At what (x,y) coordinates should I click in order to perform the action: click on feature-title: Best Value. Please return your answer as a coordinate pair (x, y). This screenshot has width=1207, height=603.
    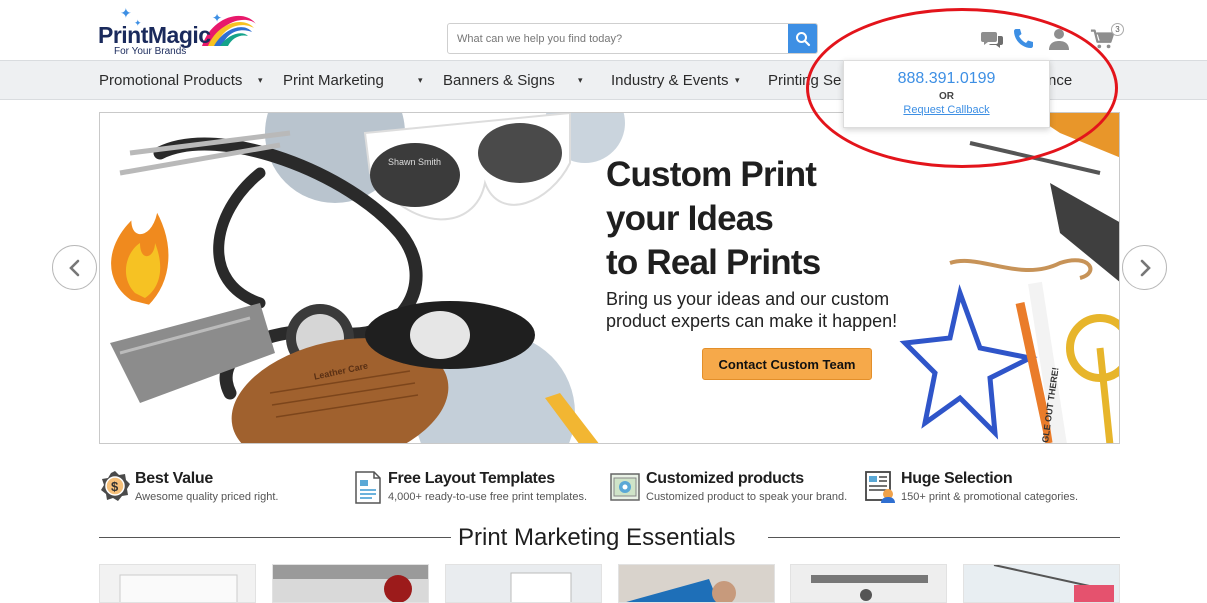
    Looking at the image, I should click on (174, 478).